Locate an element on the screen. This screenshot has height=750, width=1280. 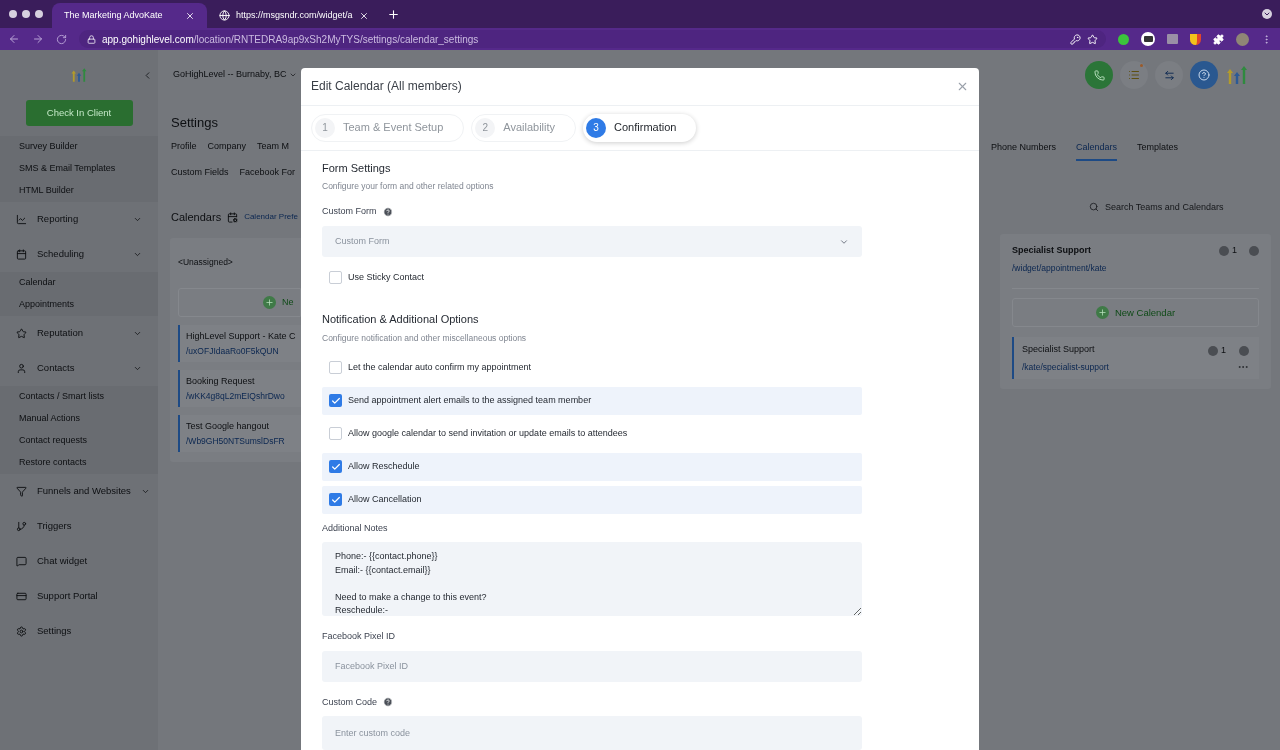
settings-tab: Facebook For is located at coordinates (267, 175).